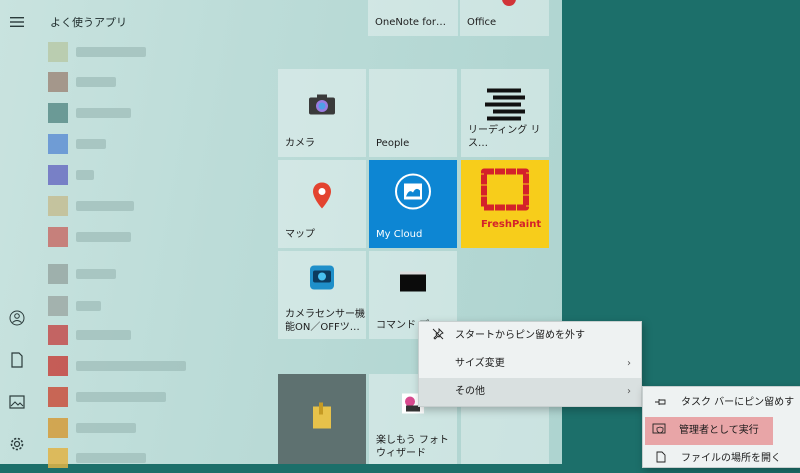 The image size is (800, 473). Describe the element at coordinates (505, 105) in the screenshot. I see `reading-list-icon` at that location.